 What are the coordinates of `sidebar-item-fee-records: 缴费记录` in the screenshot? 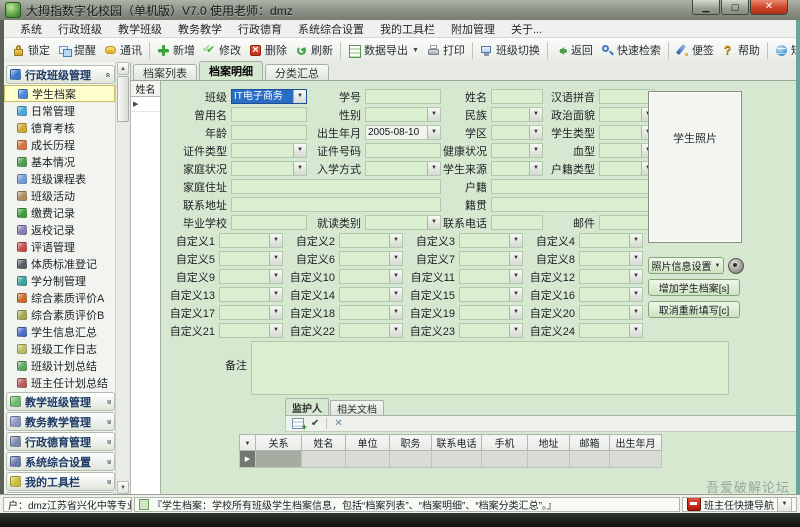 It's located at (59, 212).